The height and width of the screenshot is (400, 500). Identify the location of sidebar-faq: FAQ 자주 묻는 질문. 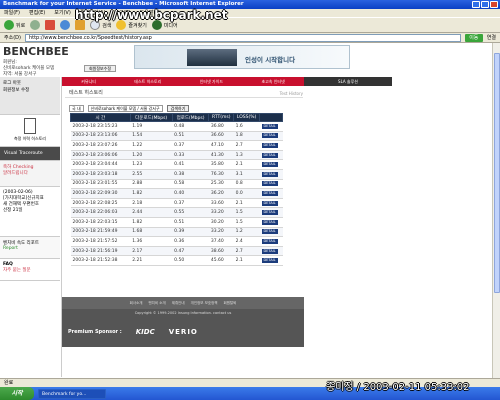
(30, 270).